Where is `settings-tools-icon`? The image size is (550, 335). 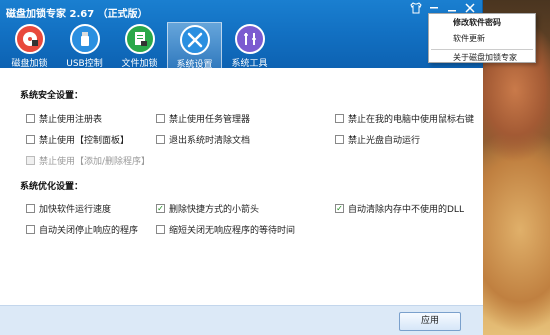 settings-tools-icon is located at coordinates (194, 40).